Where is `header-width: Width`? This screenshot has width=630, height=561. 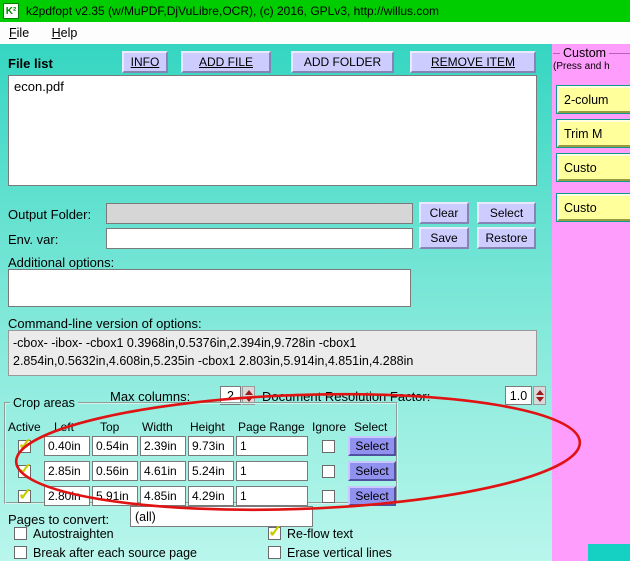 header-width: Width is located at coordinates (157, 427).